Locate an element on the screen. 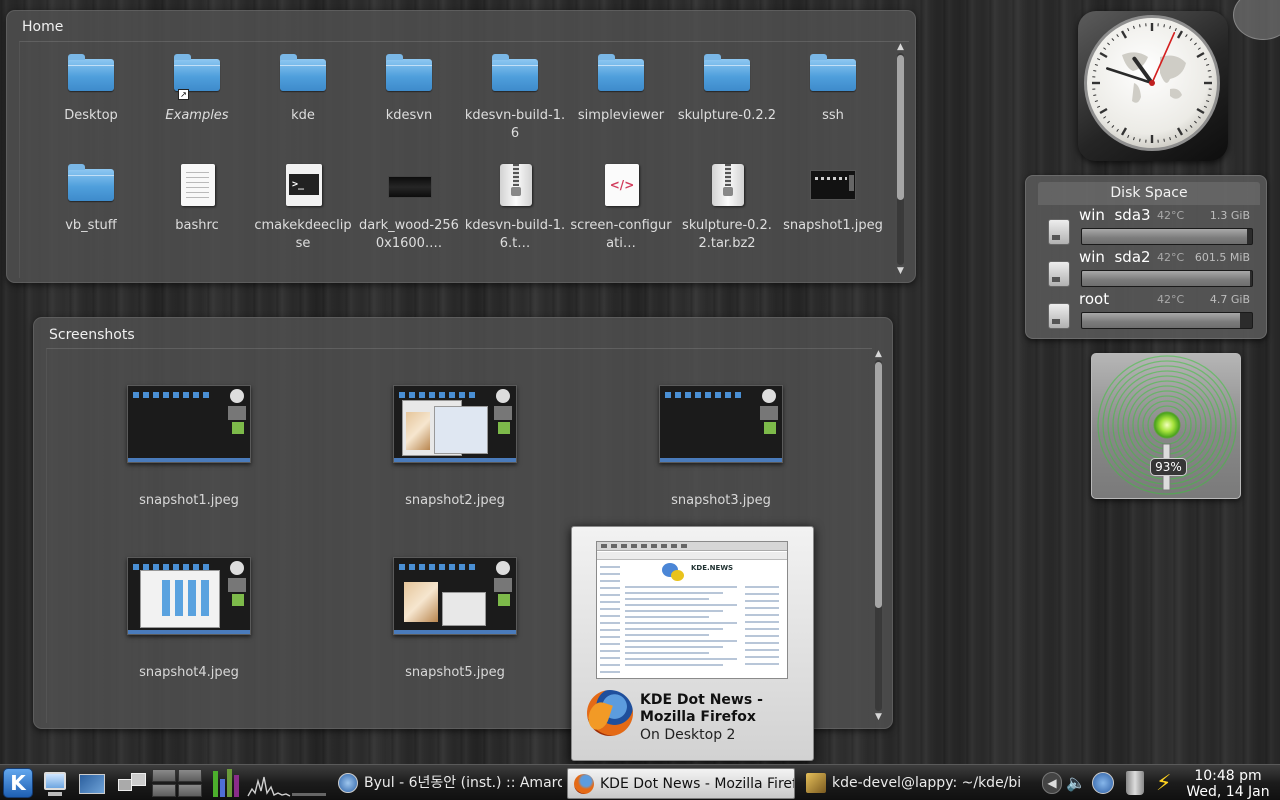 This screenshot has height=800, width=1280. terminal-script-icon: >_ is located at coordinates (303, 186).